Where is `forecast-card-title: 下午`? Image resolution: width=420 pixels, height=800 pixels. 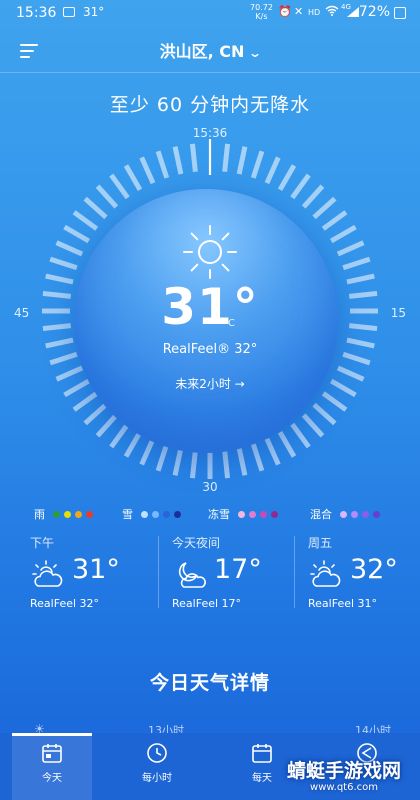 forecast-card-title: 下午 is located at coordinates (42, 543).